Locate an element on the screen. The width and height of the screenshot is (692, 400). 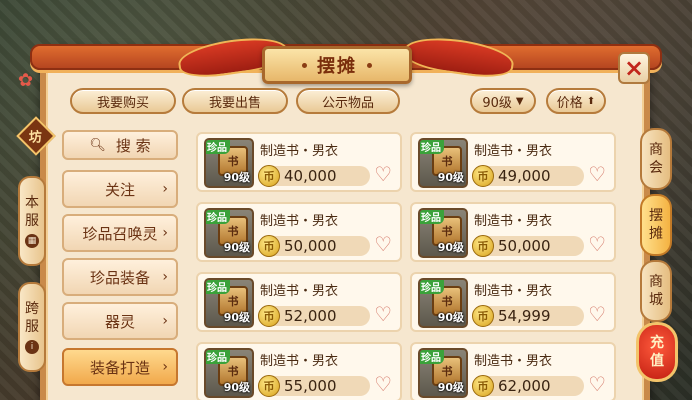
item-card: 书 珍品 90级 制造书・男衣 币 54,999 ♡ is located at coordinates (513, 302).